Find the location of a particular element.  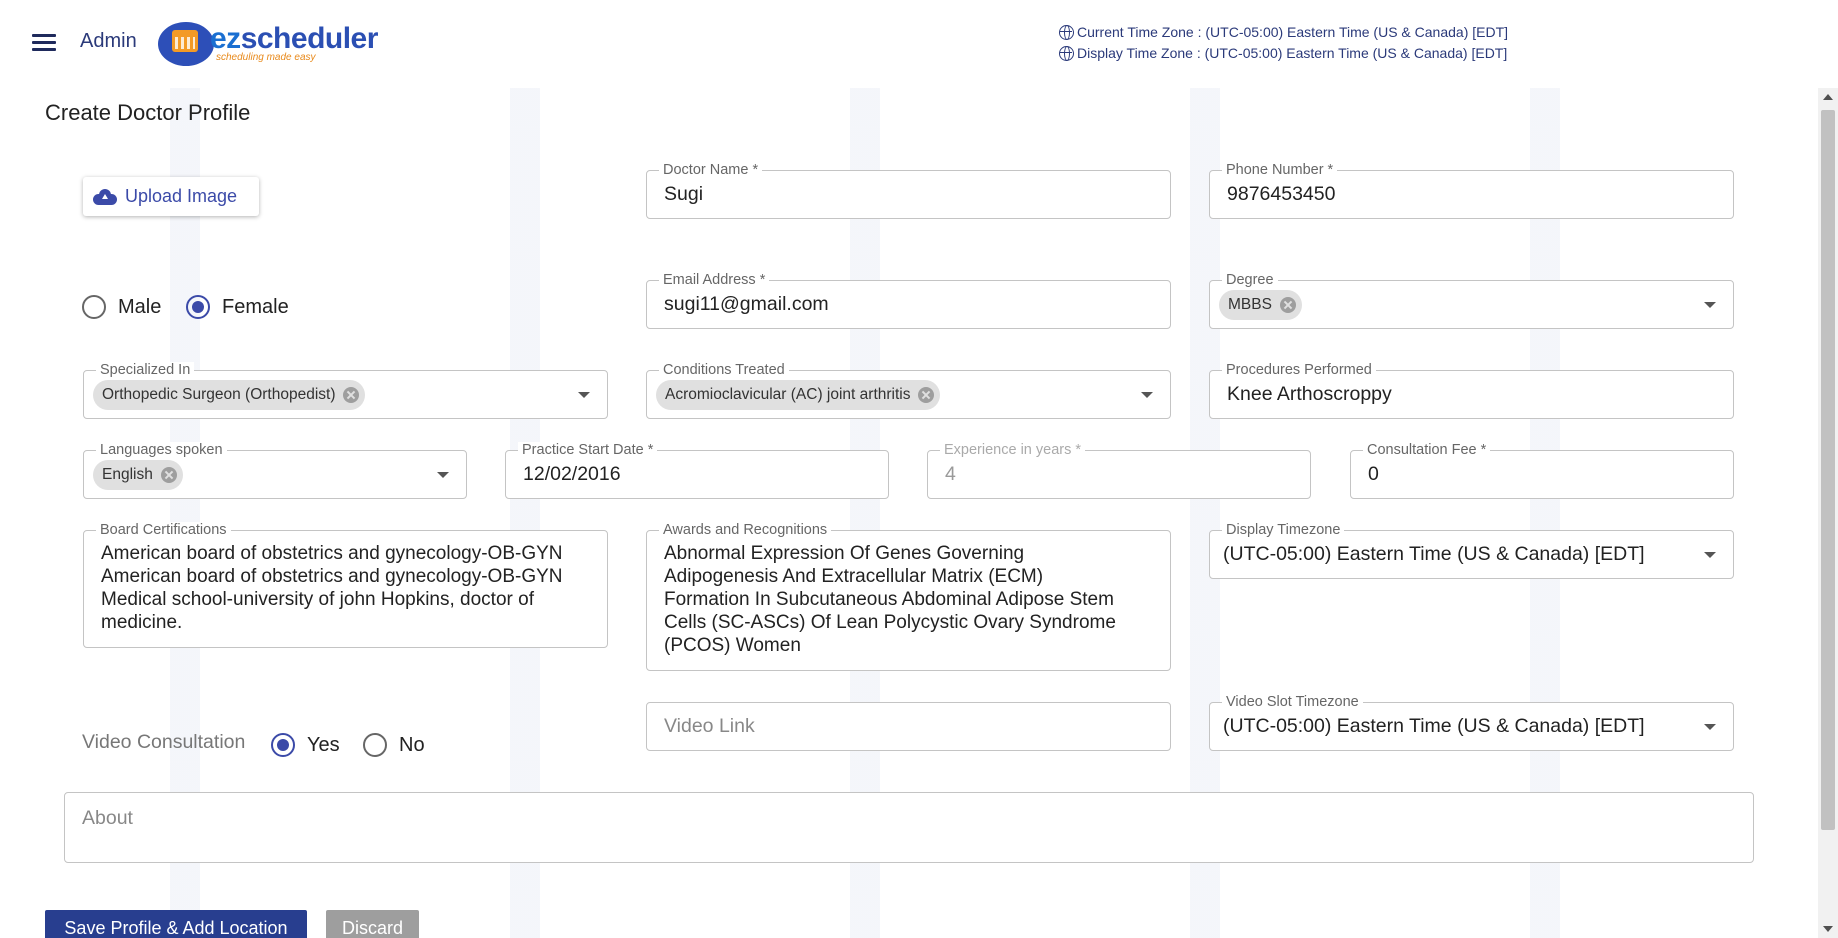

consultation-fee-field: Consultation Fee * 0 is located at coordinates (1542, 470).